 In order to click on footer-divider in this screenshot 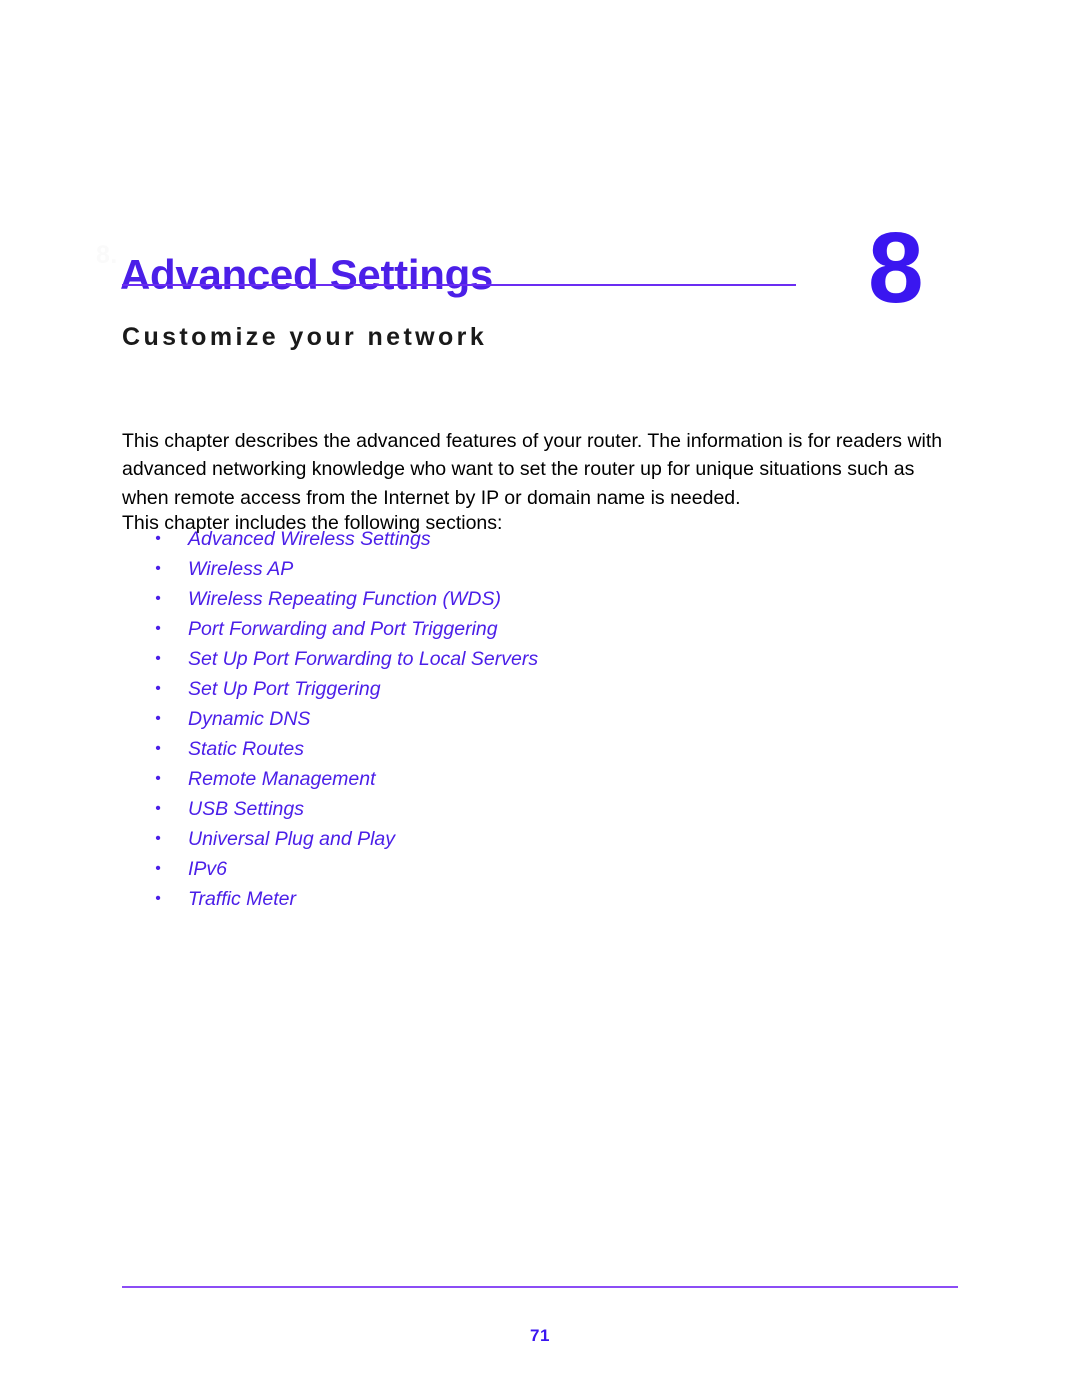, I will do `click(540, 1287)`.